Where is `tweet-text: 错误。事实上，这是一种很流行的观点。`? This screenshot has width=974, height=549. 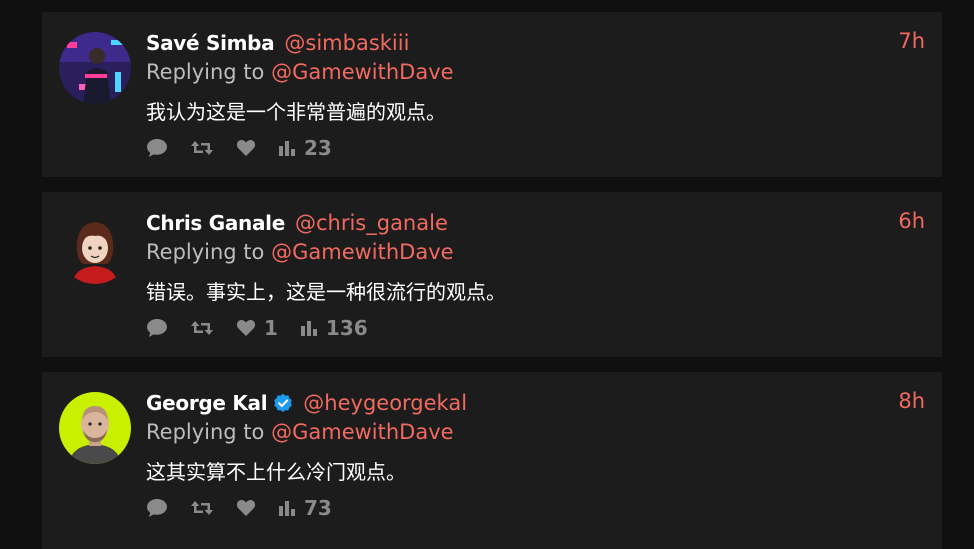 tweet-text: 错误。事实上，这是一种很流行的观点。 is located at coordinates (326, 292).